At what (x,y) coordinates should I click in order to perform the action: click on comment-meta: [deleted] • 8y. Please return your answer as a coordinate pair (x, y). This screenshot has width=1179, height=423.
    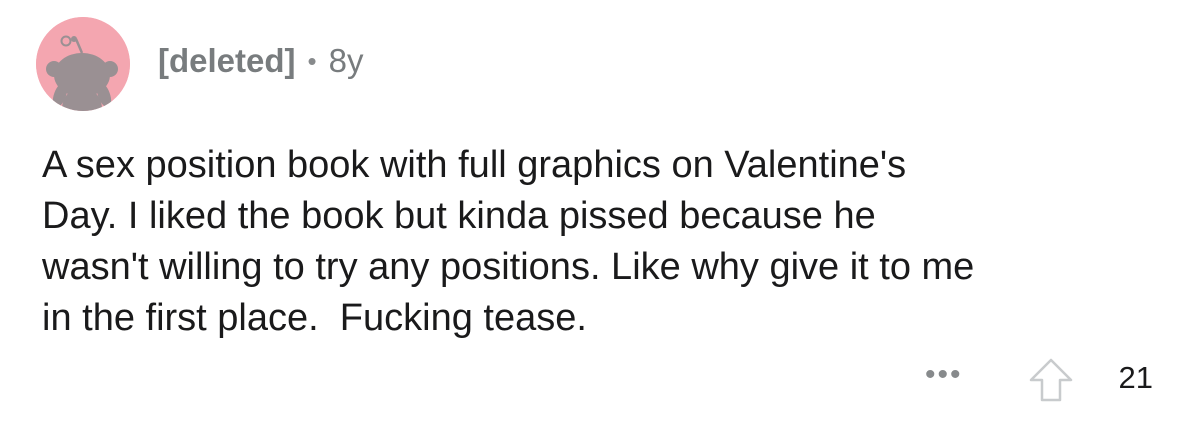
    Looking at the image, I should click on (260, 61).